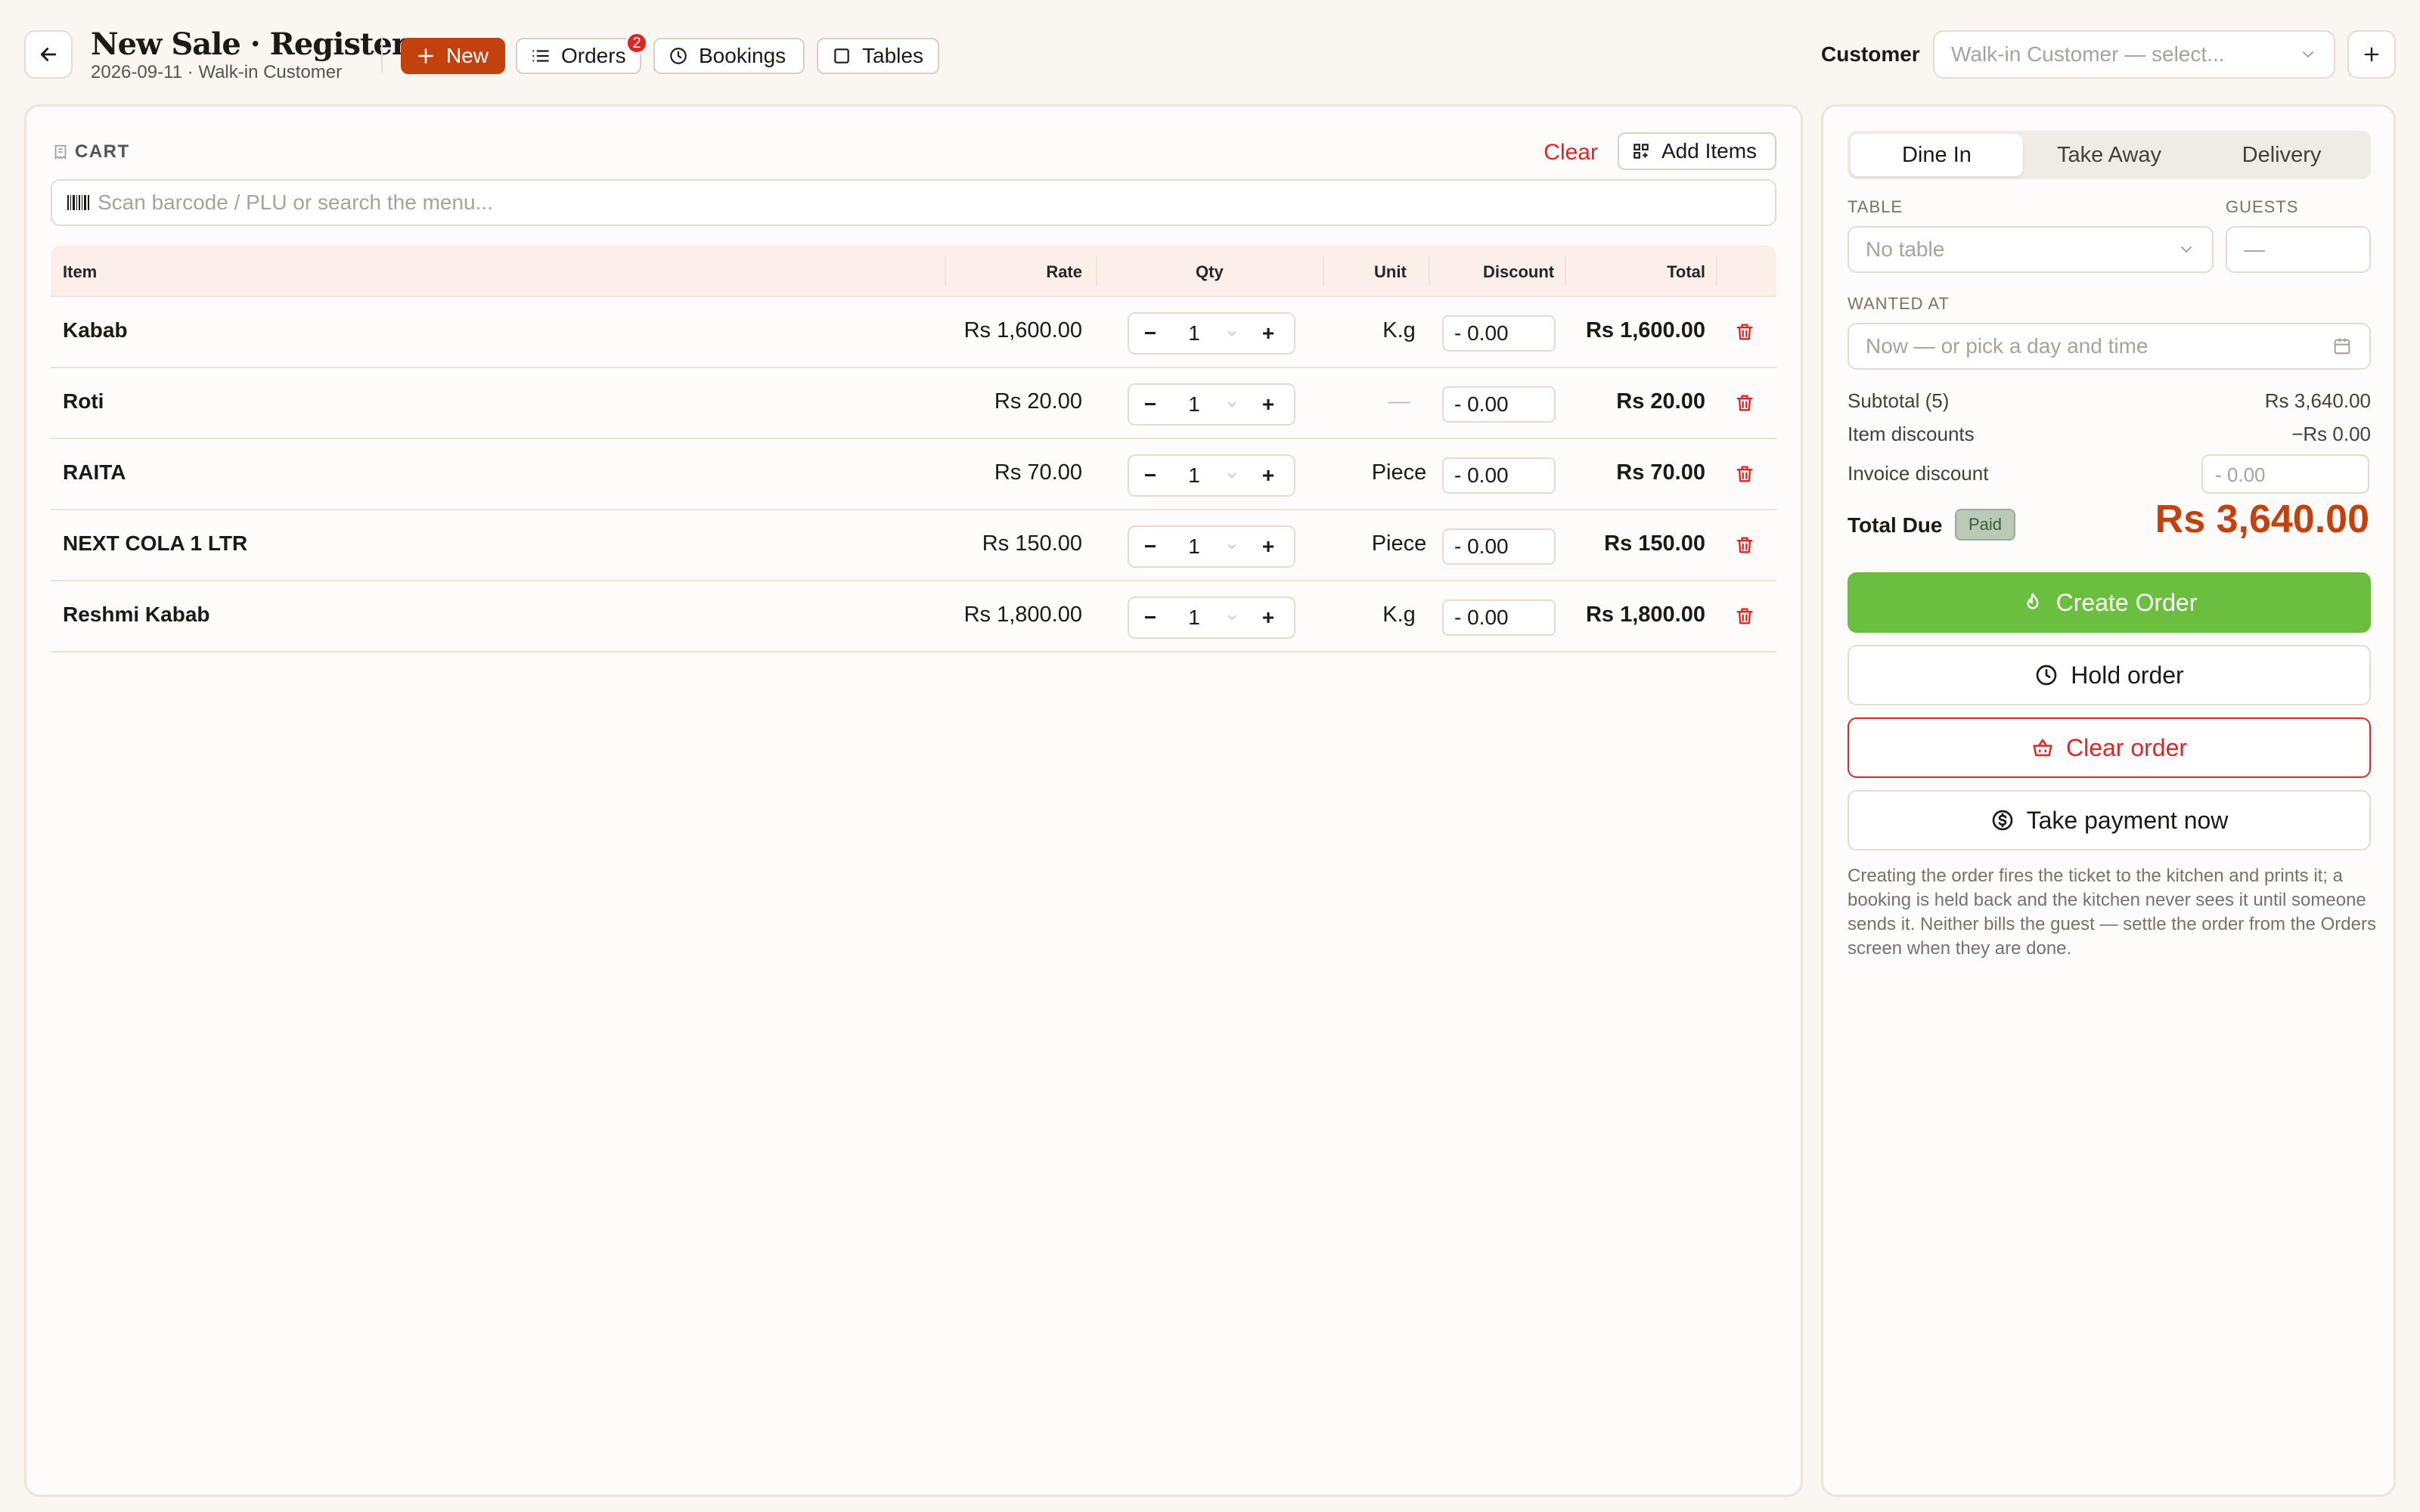 This screenshot has height=1512, width=2420. Describe the element at coordinates (2285, 474) in the screenshot. I see `invoice-discount-input: - 0.00` at that location.